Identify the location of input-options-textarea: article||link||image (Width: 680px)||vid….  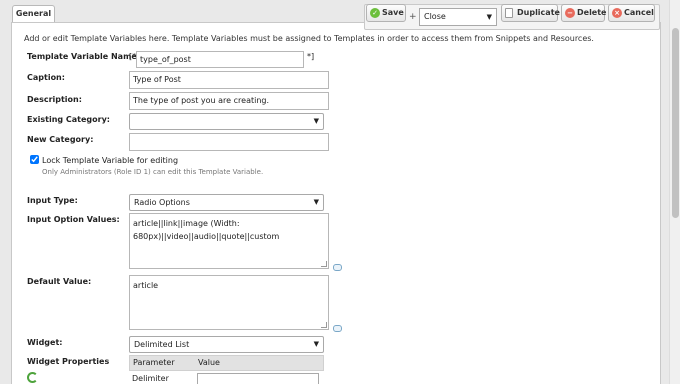
(229, 241).